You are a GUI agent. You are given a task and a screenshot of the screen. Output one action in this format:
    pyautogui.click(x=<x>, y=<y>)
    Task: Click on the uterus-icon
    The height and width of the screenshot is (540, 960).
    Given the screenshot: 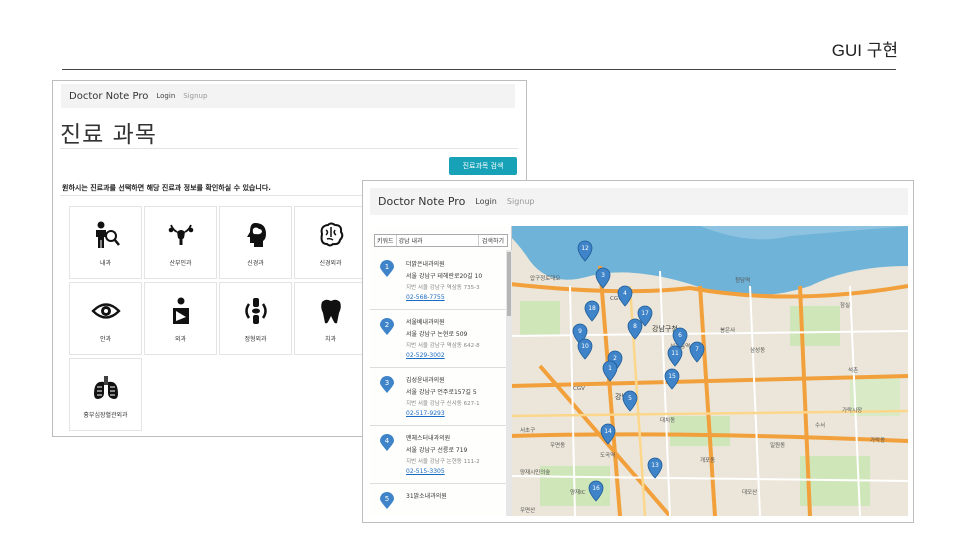 What is the action you would take?
    pyautogui.click(x=180, y=234)
    